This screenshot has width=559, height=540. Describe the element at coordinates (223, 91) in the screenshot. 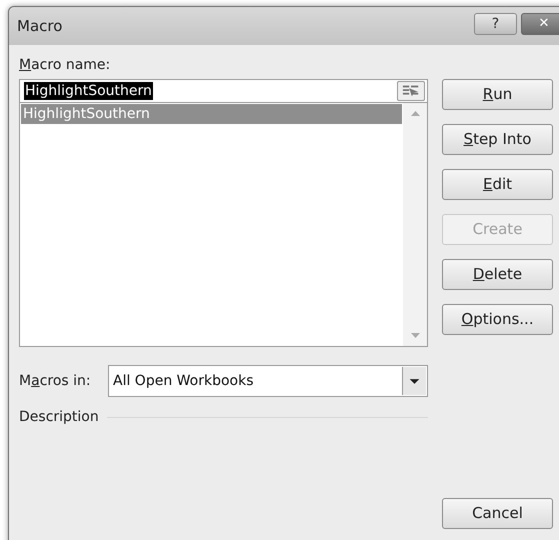

I see `macro-name-field: HighlightSouthern` at that location.